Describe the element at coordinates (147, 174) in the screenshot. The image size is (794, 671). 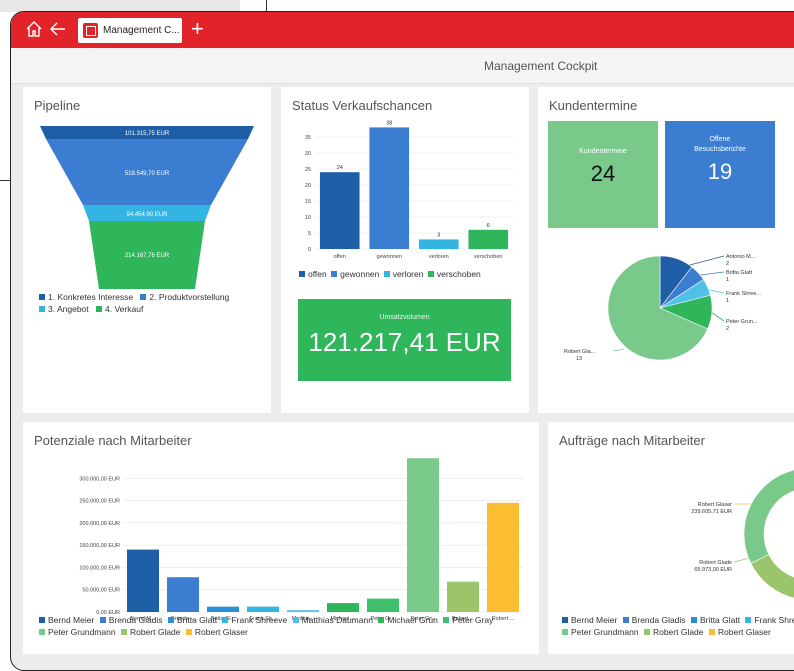
I see `funnel-label: 518.549,70 EUR` at that location.